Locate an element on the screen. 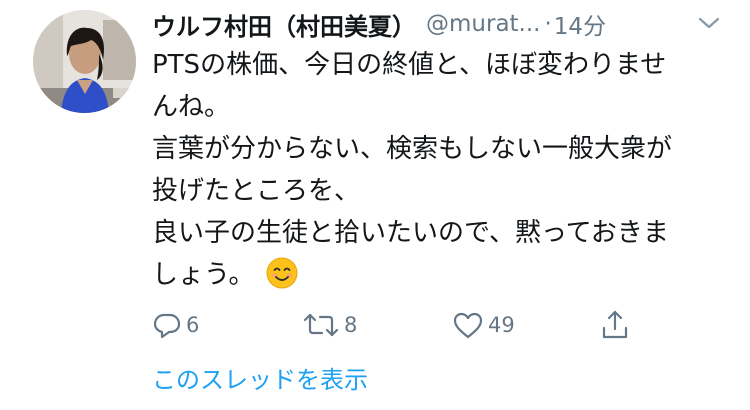 This screenshot has height=410, width=750. share-button is located at coordinates (615, 325).